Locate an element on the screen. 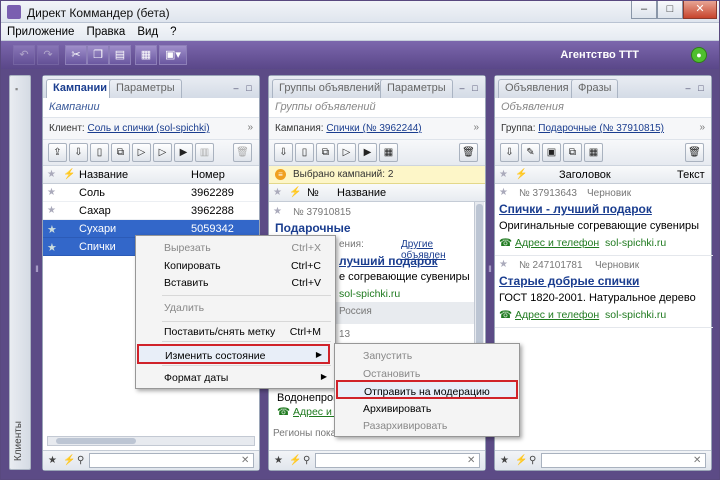  tab-adgroups: Группы объявлений is located at coordinates (330, 88).